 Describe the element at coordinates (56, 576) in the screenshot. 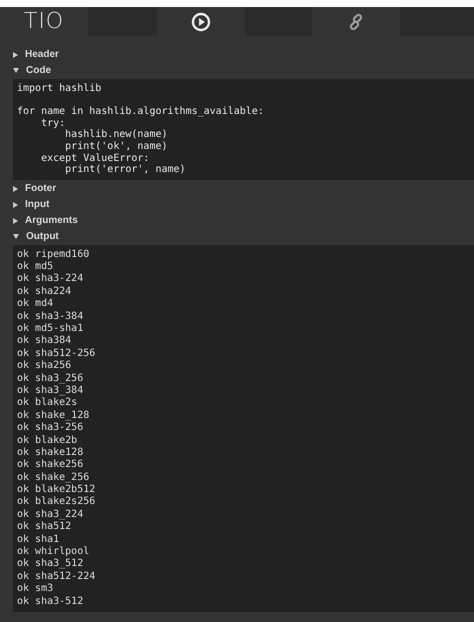

I see `output-line: ok sha512-224` at that location.